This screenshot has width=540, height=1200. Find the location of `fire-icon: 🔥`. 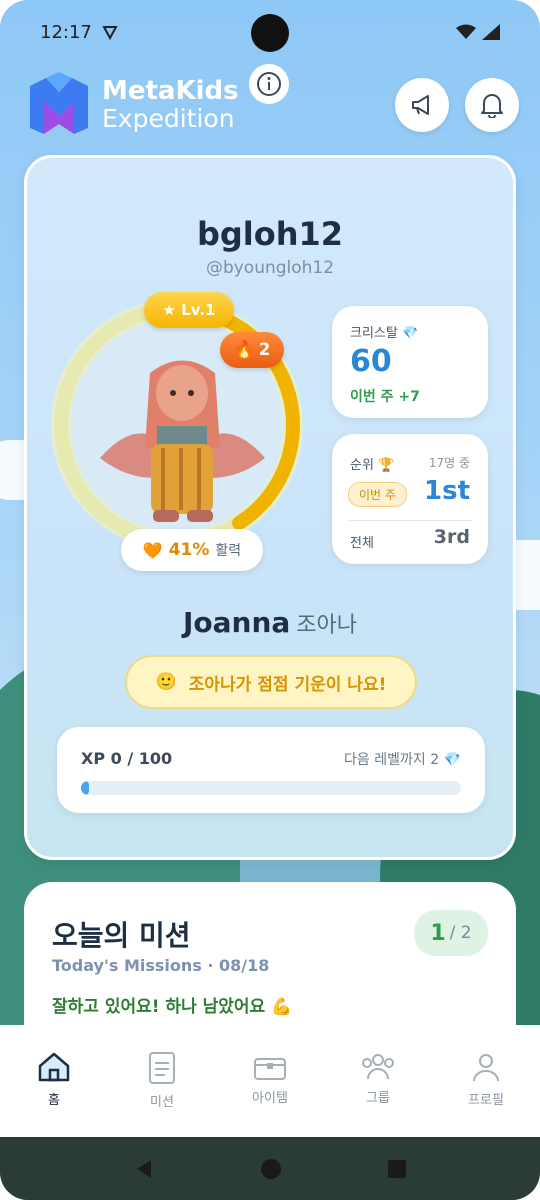

fire-icon: 🔥 is located at coordinates (244, 350).